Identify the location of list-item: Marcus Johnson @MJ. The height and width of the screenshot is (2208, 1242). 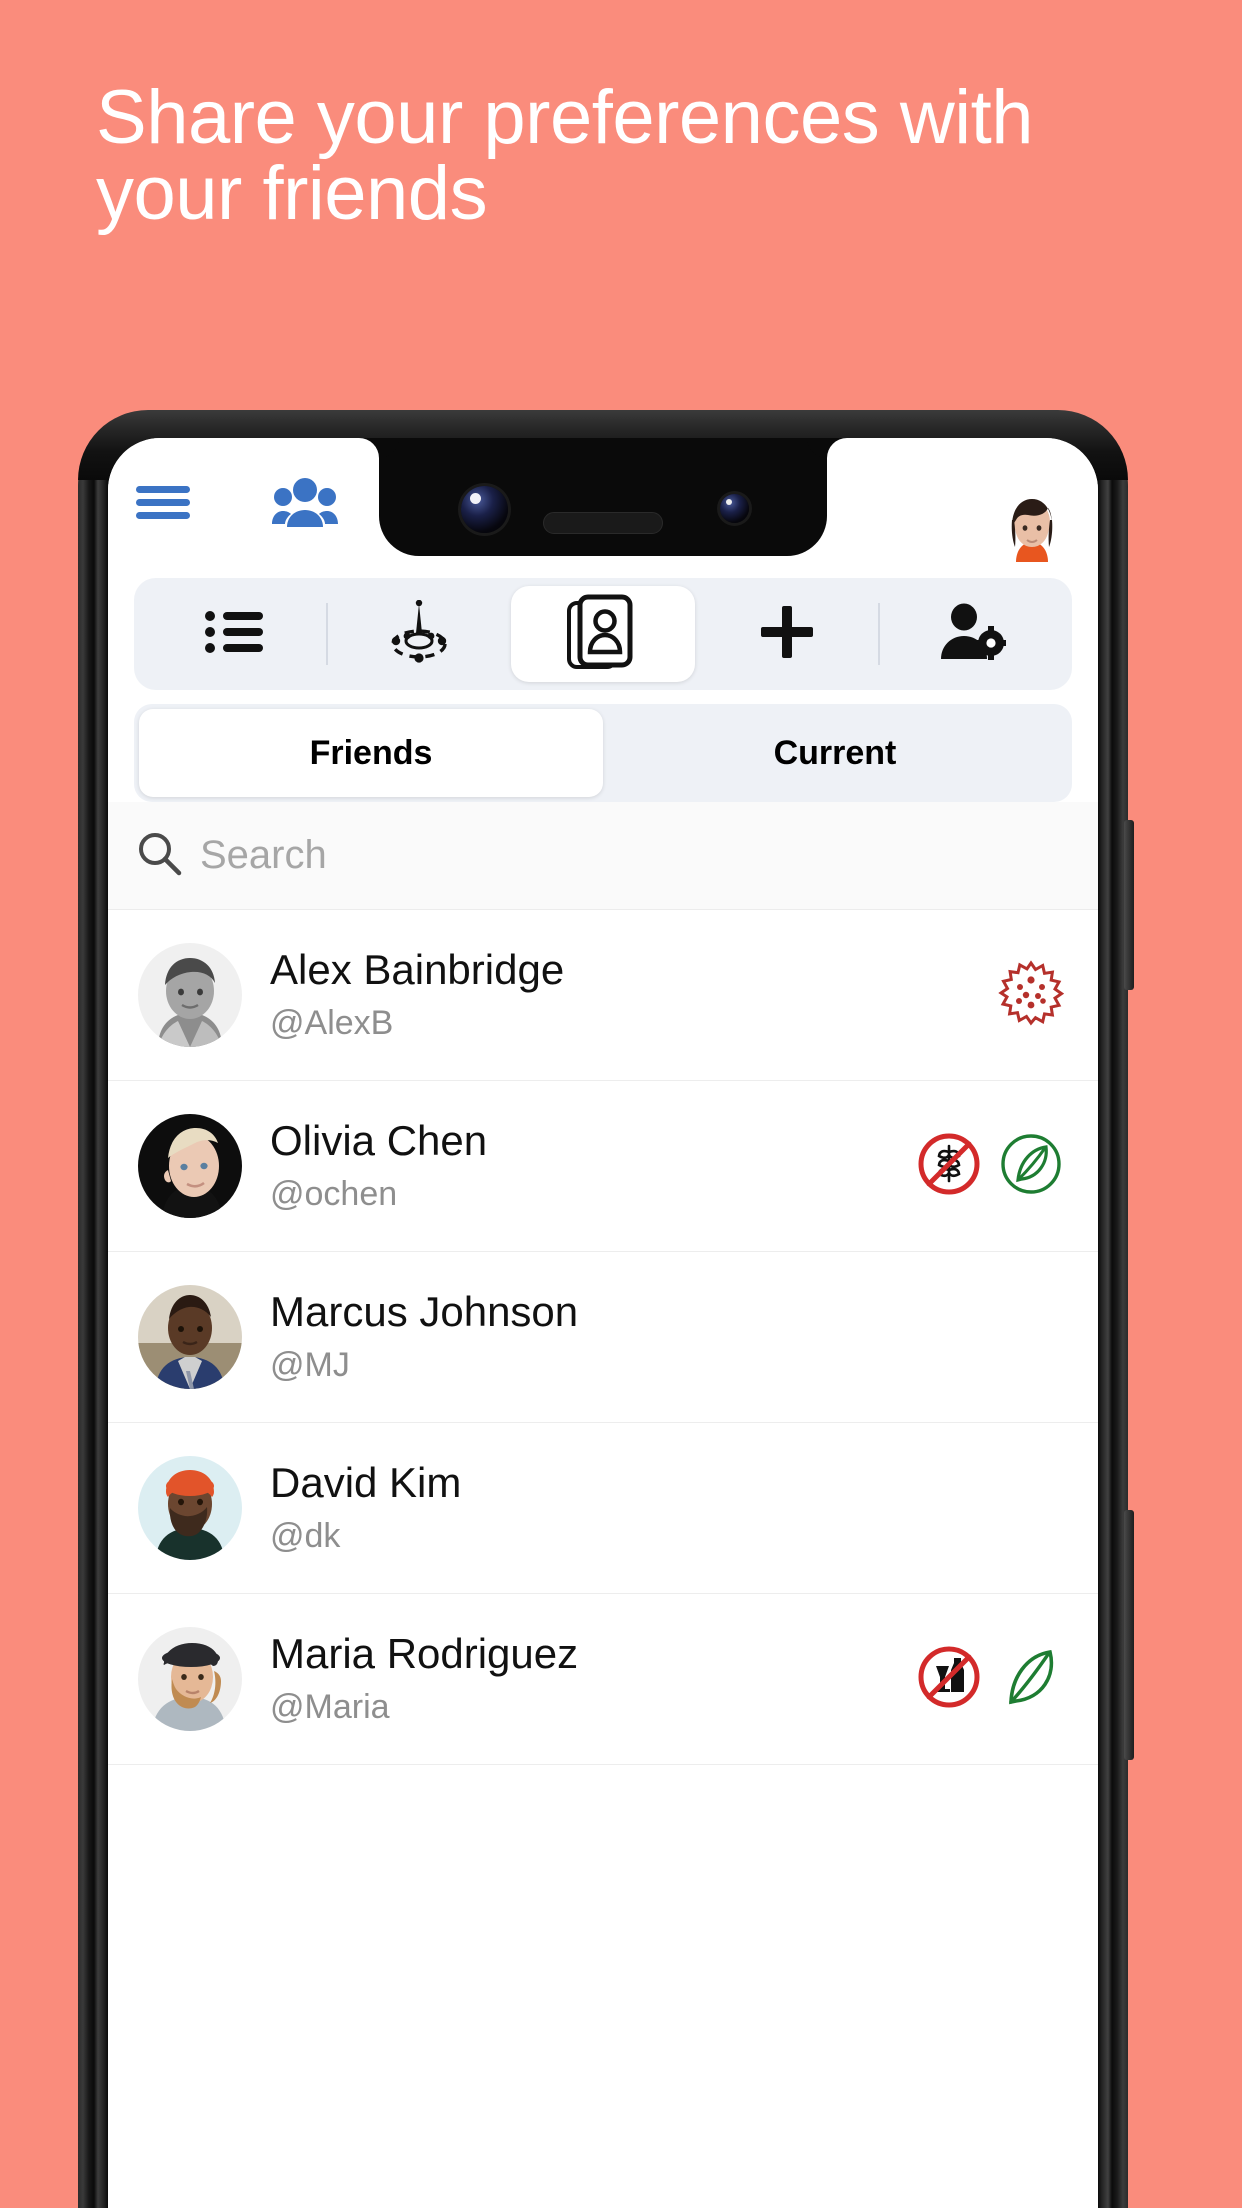
(603, 1337).